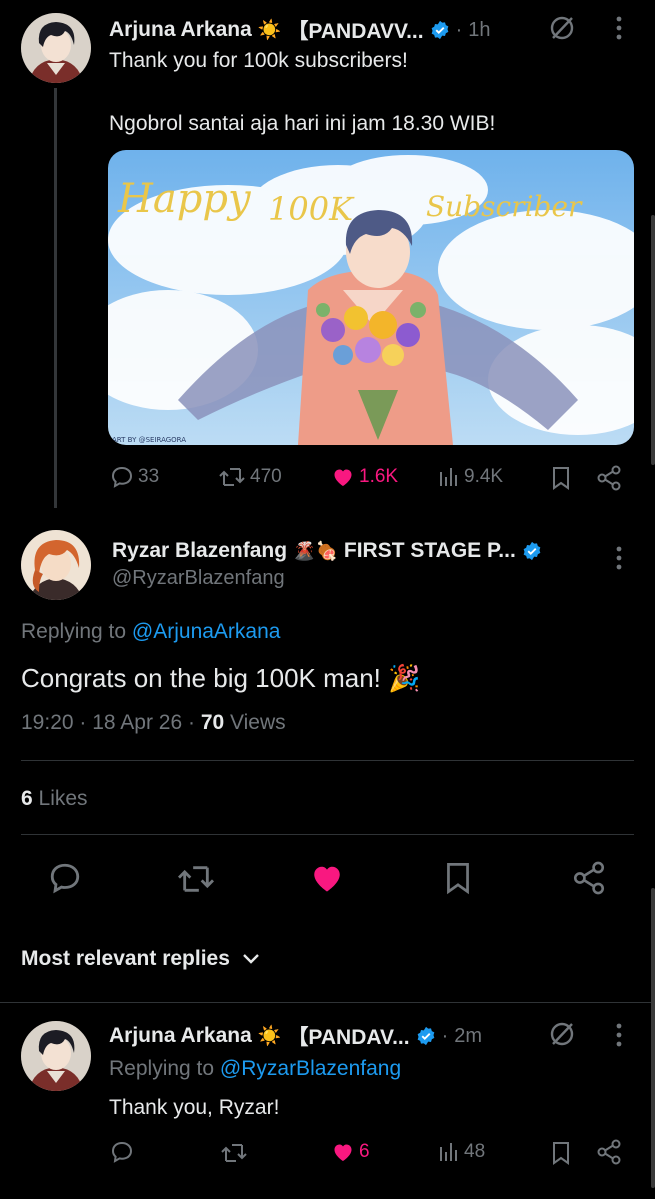  I want to click on replies-sort-button: Most relevant replies, so click(140, 959).